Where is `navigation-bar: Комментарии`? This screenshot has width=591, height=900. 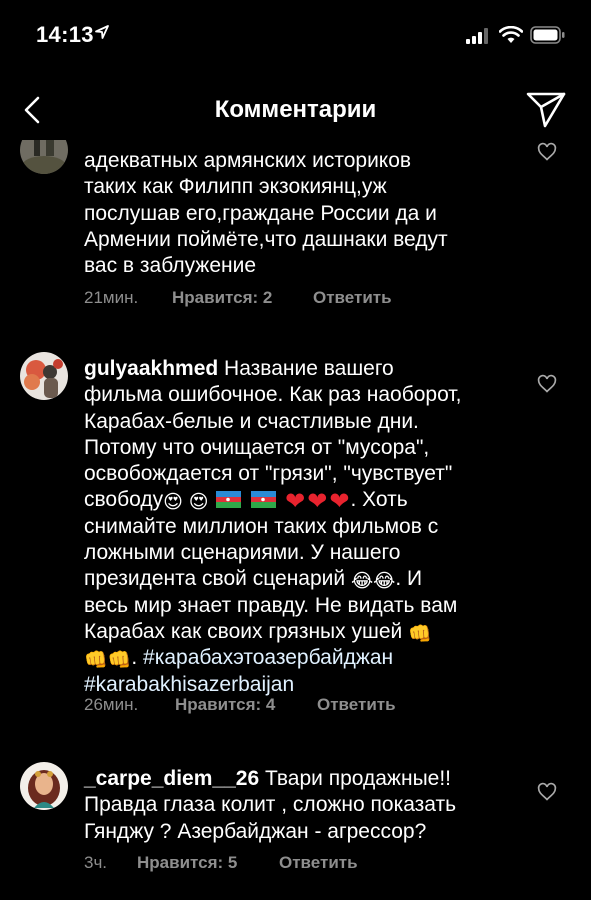 navigation-bar: Комментарии is located at coordinates (295, 110).